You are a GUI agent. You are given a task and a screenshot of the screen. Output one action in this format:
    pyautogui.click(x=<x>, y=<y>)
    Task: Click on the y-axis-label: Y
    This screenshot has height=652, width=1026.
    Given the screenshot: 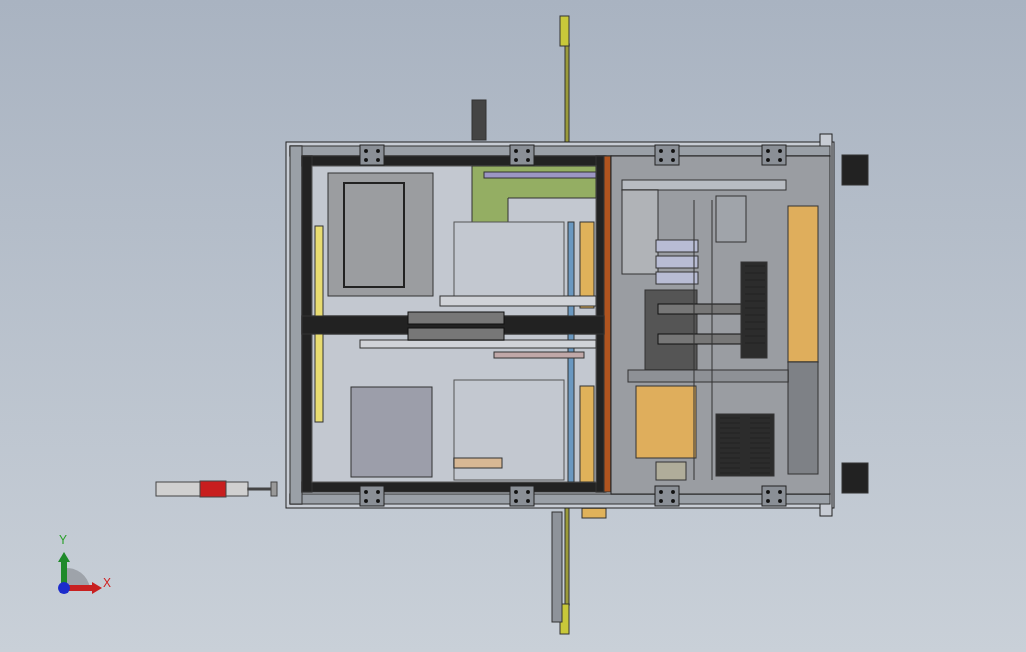 What is the action you would take?
    pyautogui.click(x=63, y=540)
    